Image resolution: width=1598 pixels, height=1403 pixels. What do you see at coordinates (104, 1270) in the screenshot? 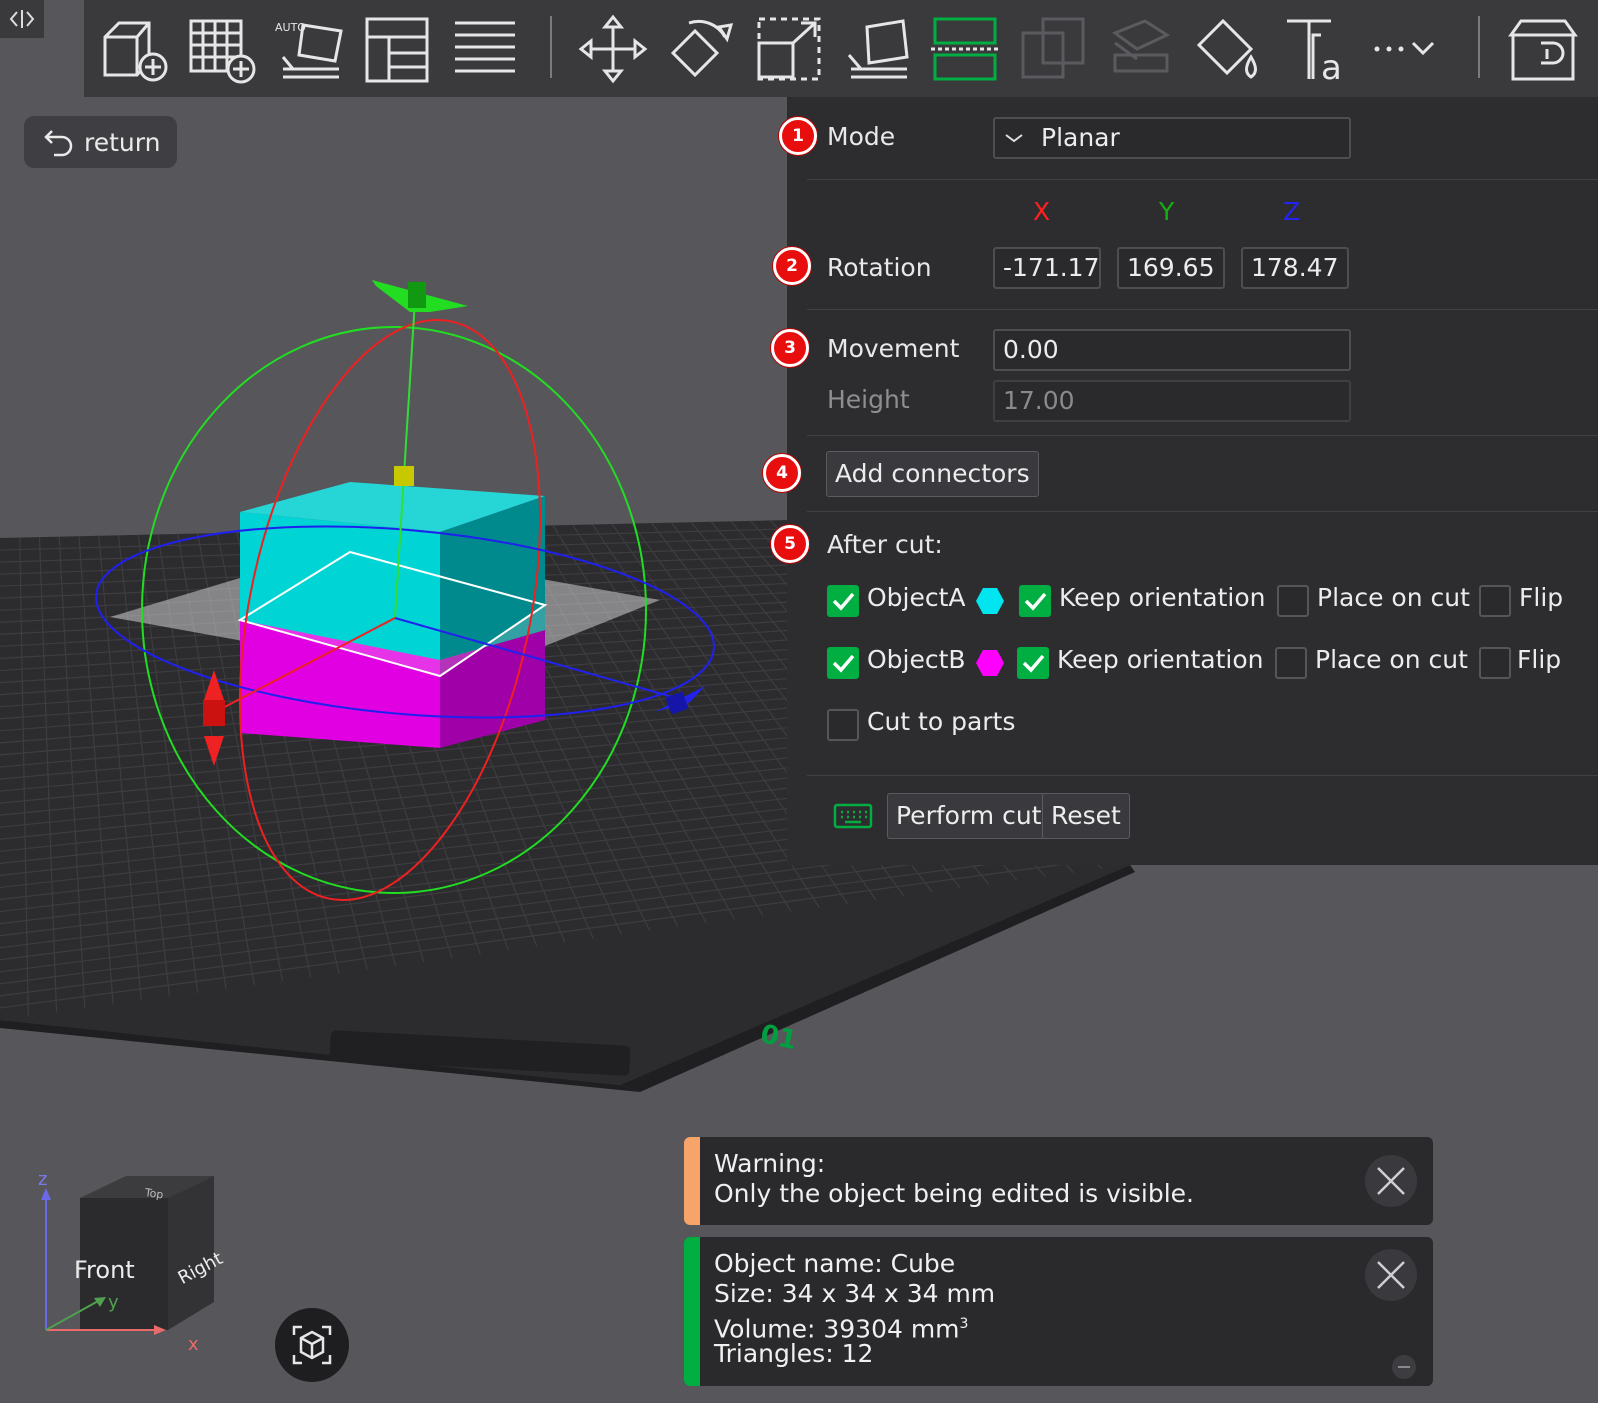
I see `view-cube-front-label: Front` at bounding box center [104, 1270].